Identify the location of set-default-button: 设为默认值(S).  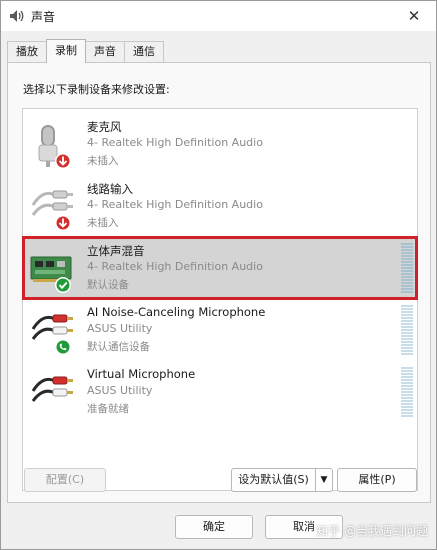
(273, 480).